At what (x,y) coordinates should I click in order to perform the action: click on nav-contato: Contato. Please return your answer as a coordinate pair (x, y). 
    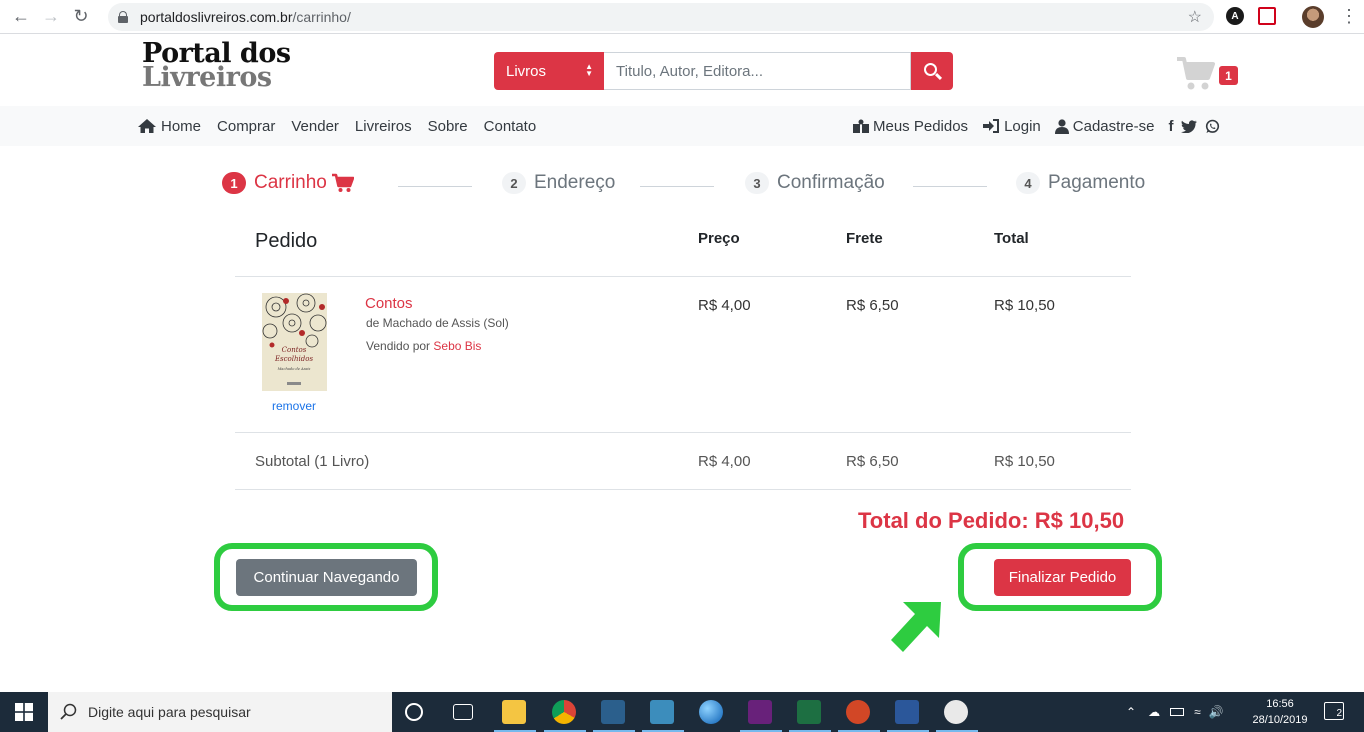
    Looking at the image, I should click on (510, 126).